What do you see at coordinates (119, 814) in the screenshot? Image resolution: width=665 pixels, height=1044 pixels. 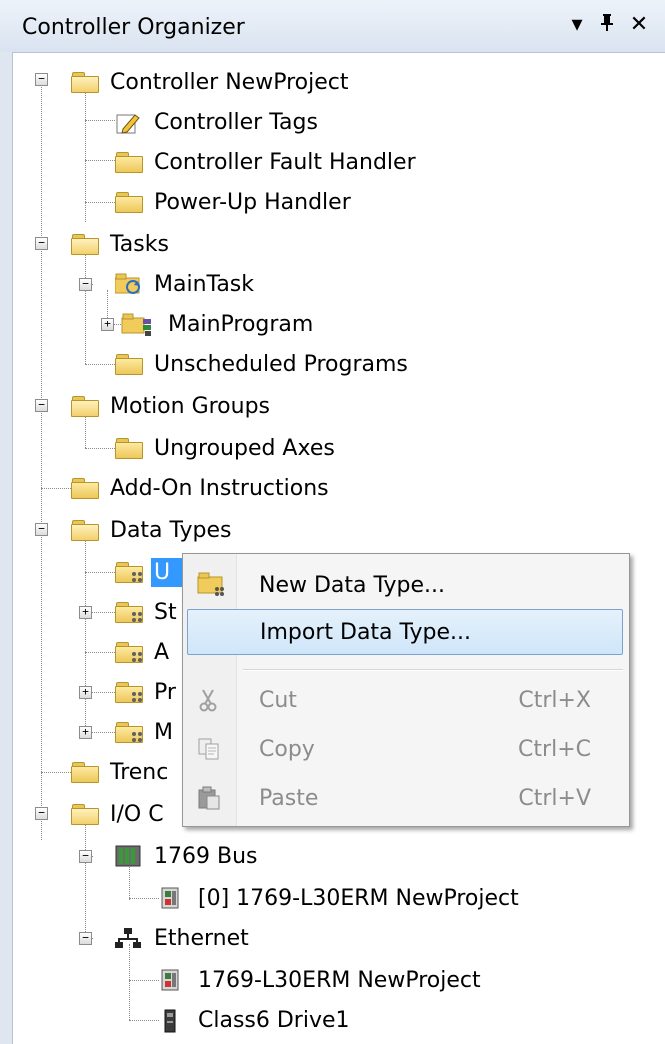 I see `tree-node-io-config: I/O C` at bounding box center [119, 814].